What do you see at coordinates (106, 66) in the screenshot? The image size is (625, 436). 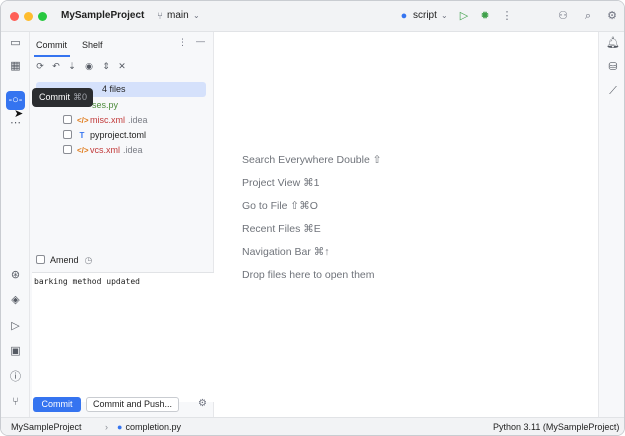 I see `expand-all-icon: ⇕` at bounding box center [106, 66].